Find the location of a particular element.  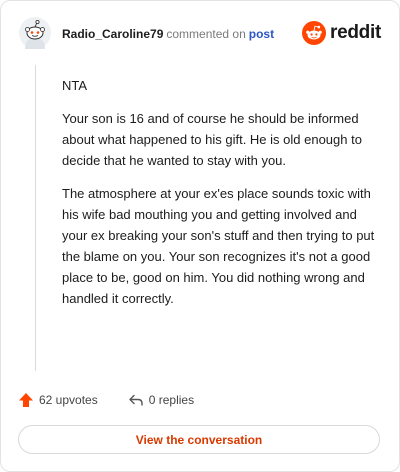

upvote-button: 62 upvotes is located at coordinates (58, 400).